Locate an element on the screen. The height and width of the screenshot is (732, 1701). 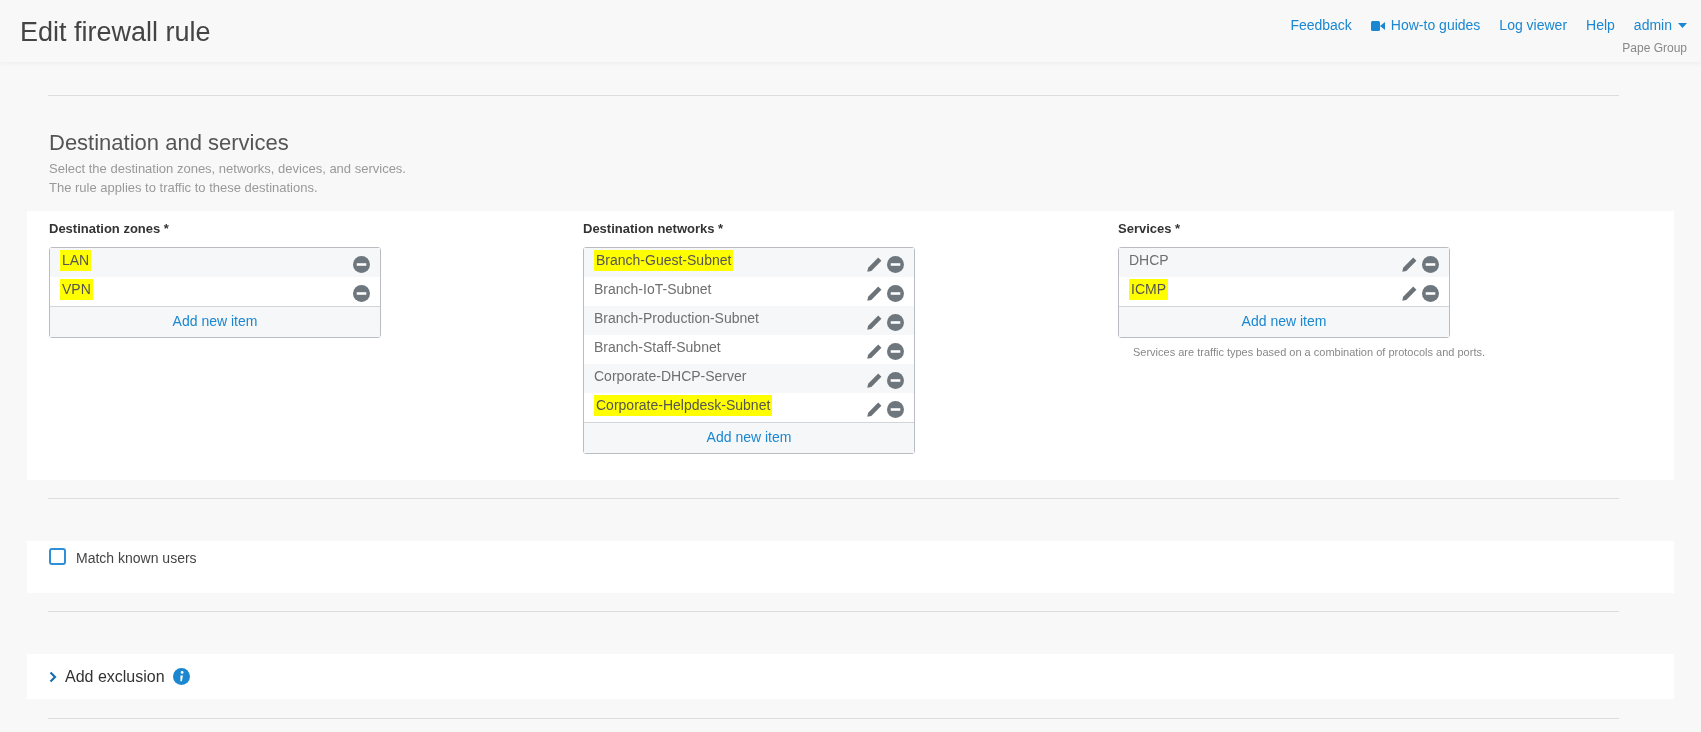
list-item: Branch-IoT-Subnet is located at coordinates (653, 289).